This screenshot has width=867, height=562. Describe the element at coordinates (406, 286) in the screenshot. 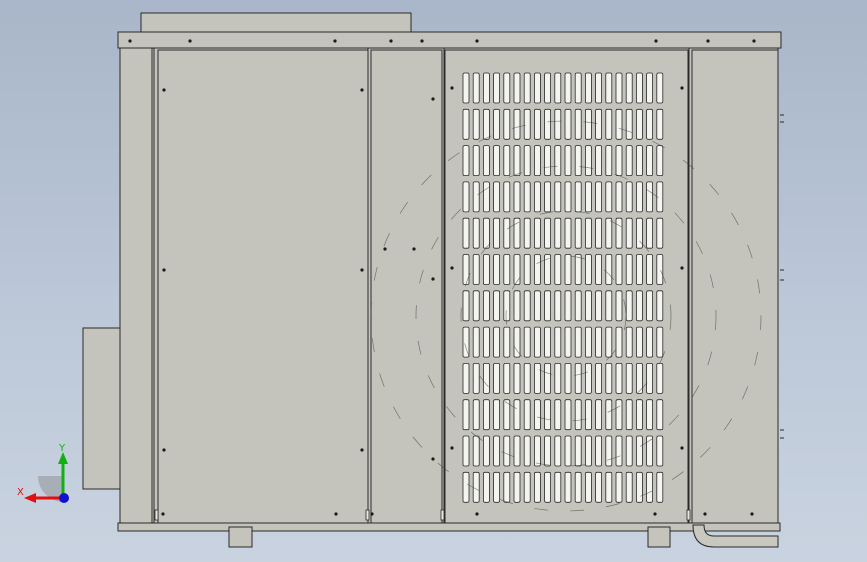

I see `center-access-panel` at that location.